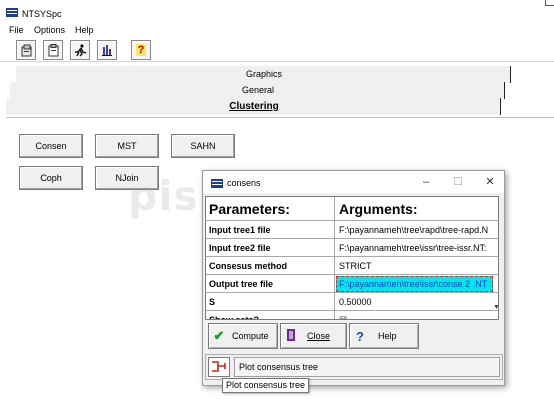 Image resolution: width=554 pixels, height=411 pixels. Describe the element at coordinates (203, 146) in the screenshot. I see `sahn-button: SAHN` at that location.